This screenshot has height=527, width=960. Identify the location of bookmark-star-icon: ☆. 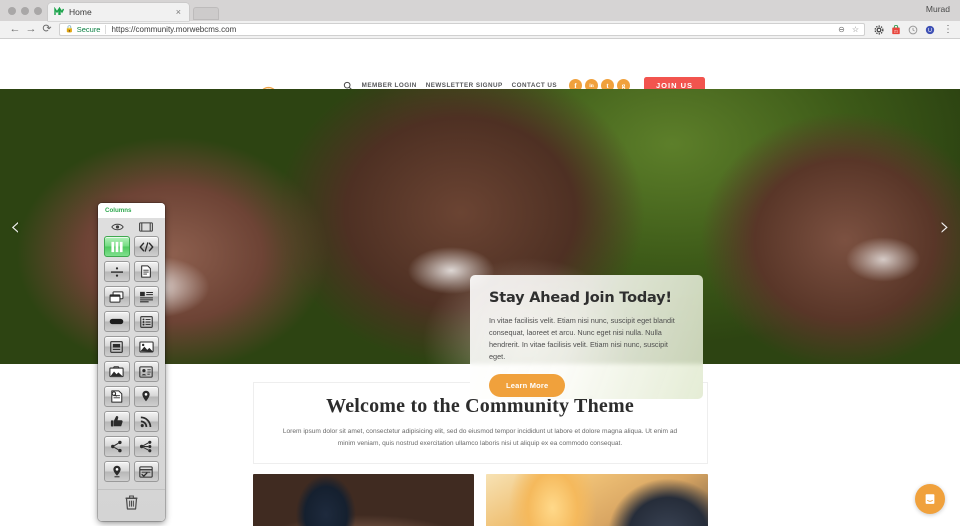
(855, 29).